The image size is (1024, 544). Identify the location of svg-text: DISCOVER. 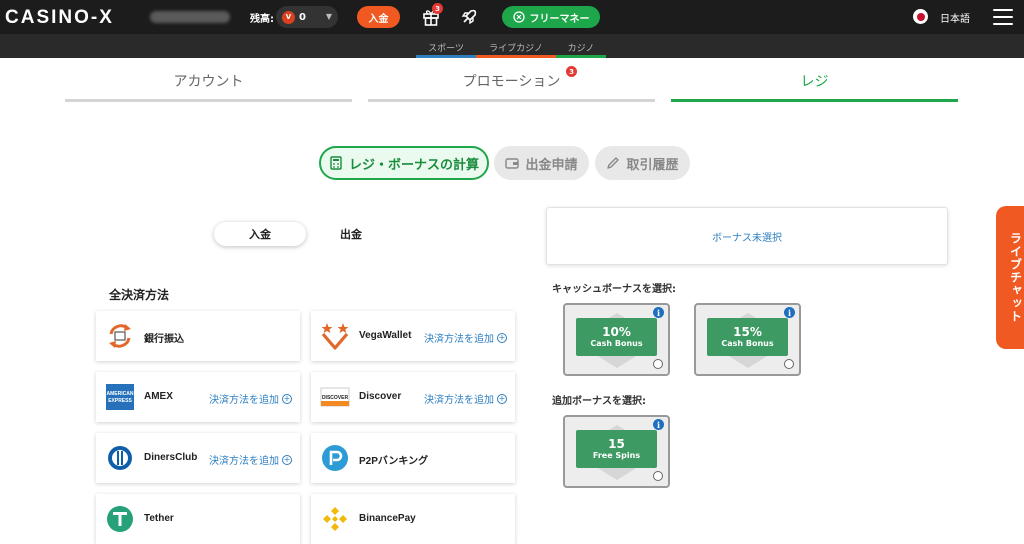
(335, 398).